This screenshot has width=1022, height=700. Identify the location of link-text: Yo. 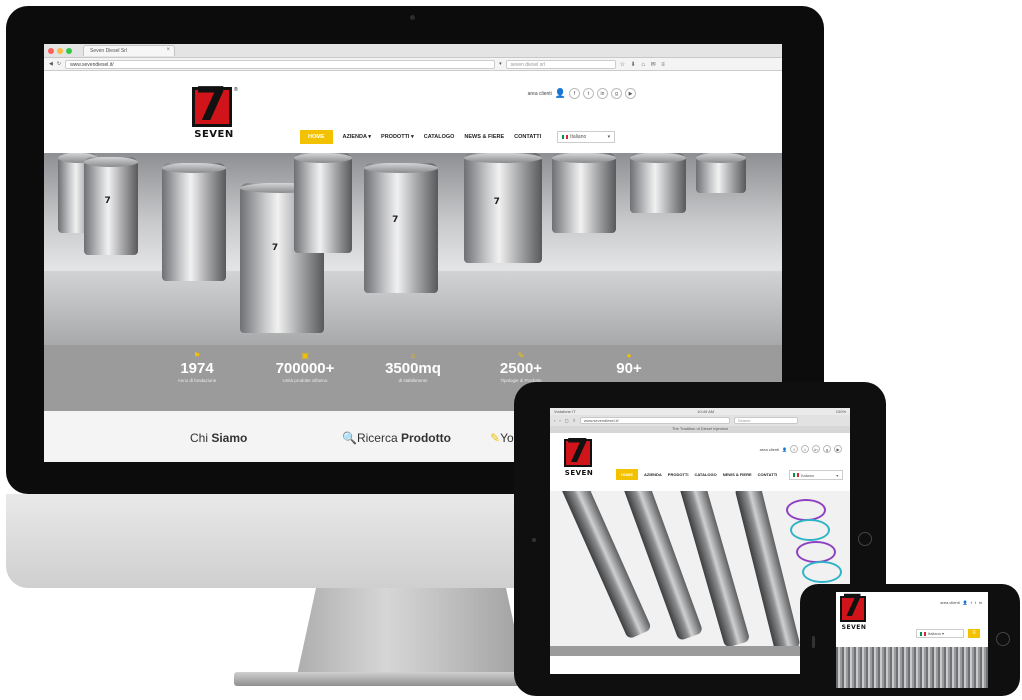
(507, 438).